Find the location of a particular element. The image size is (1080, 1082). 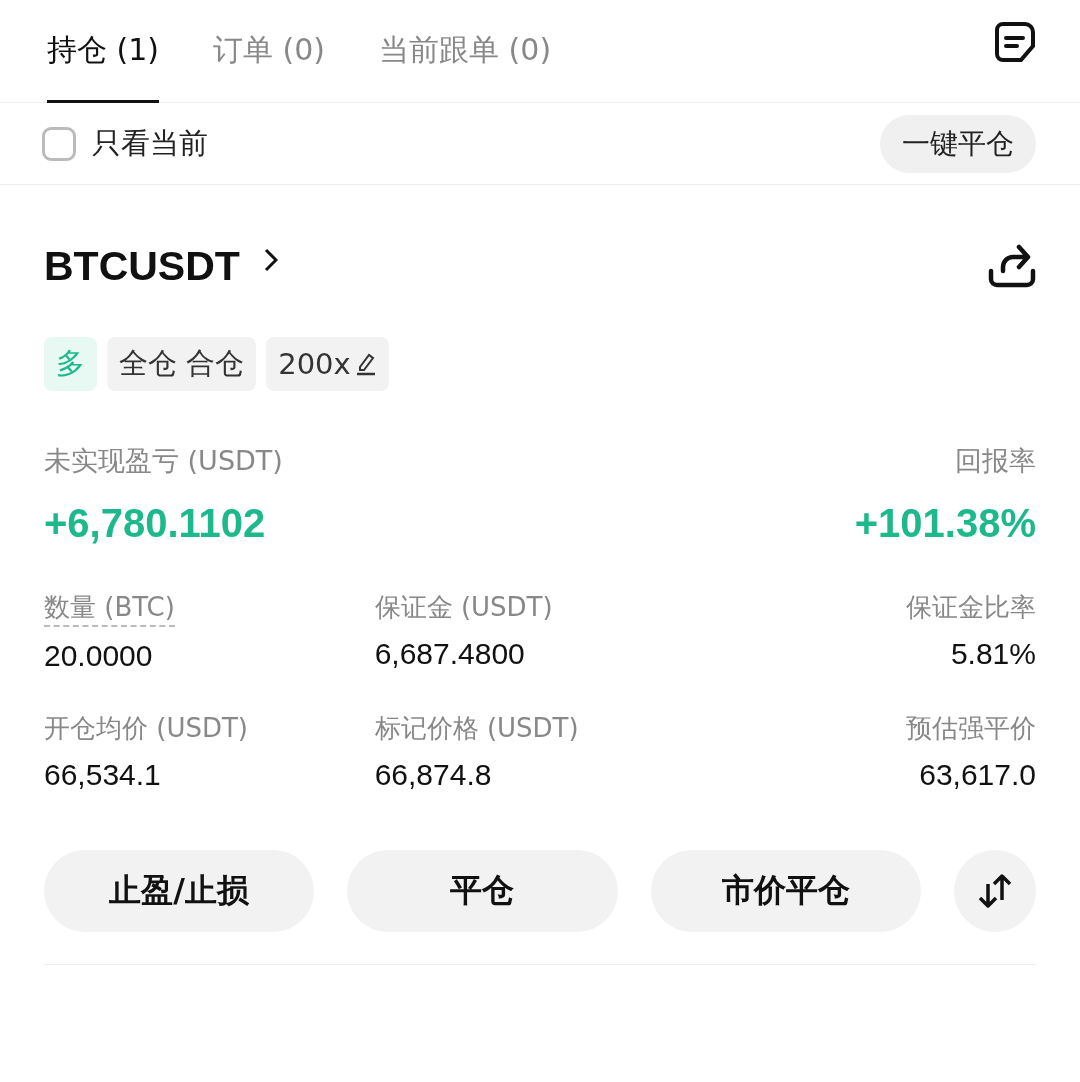

metric-value: 20.0000 is located at coordinates (98, 656).